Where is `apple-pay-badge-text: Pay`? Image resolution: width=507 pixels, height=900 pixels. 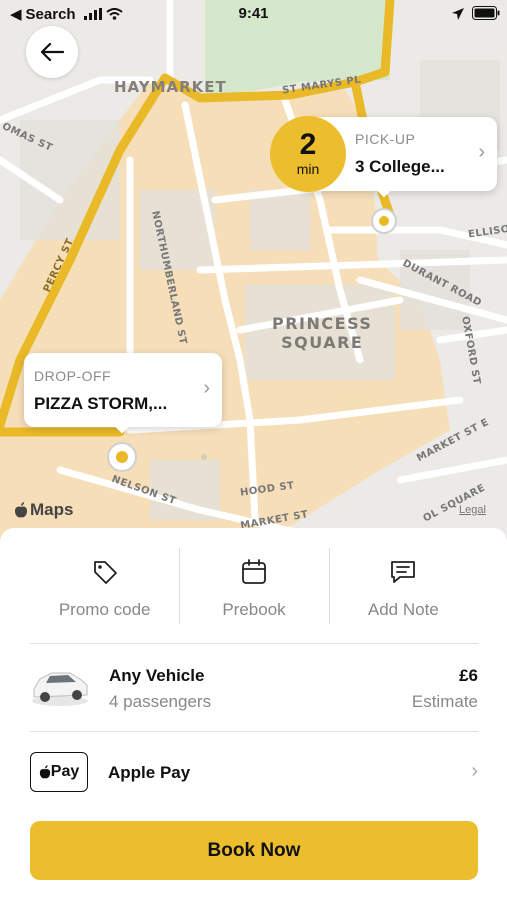 apple-pay-badge-text: Pay is located at coordinates (65, 771).